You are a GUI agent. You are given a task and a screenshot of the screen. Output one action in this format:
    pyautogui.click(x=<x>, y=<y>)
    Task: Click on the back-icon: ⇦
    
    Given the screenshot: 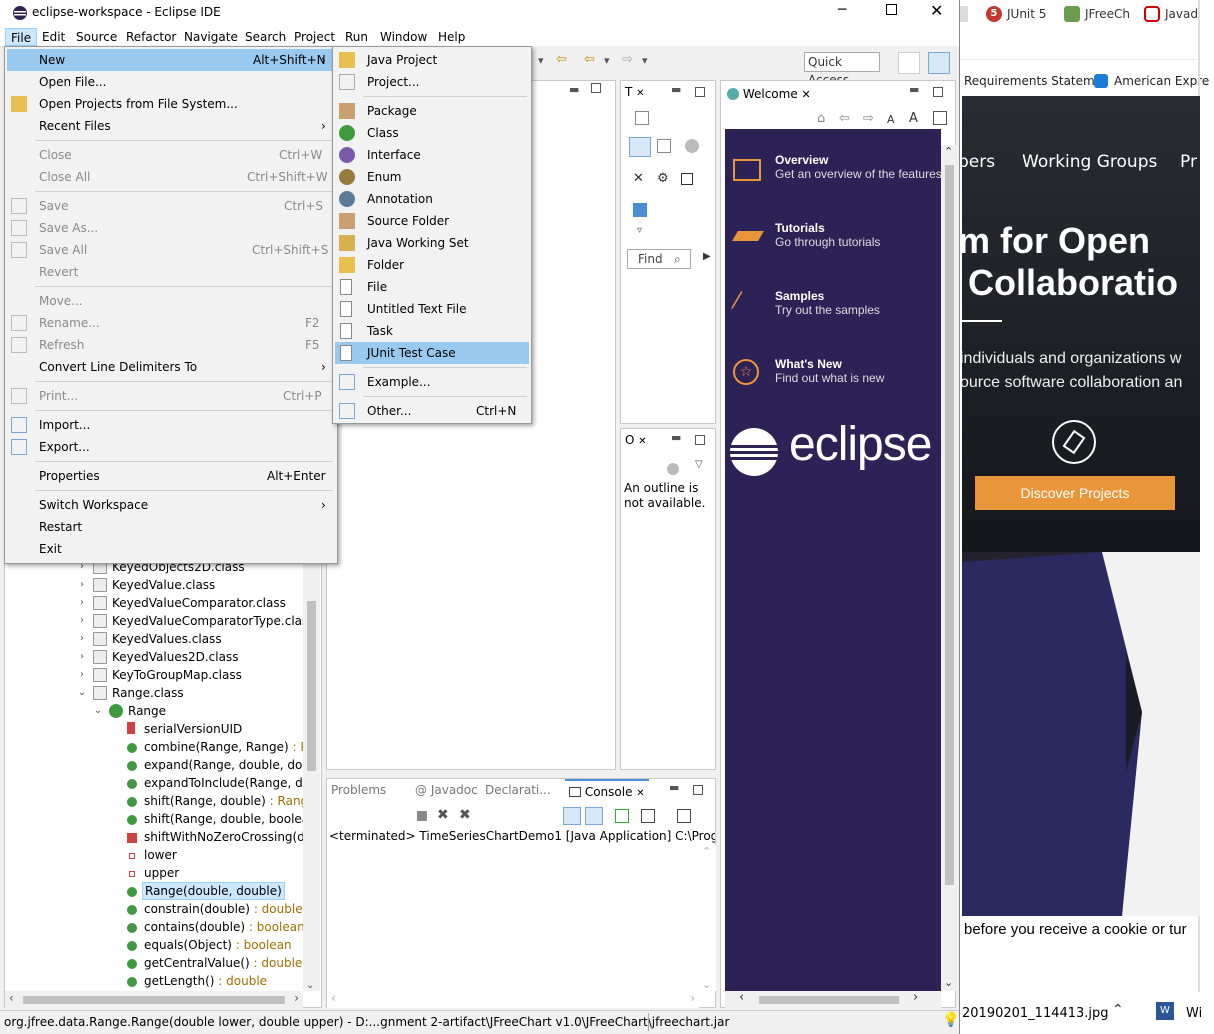 What is the action you would take?
    pyautogui.click(x=589, y=59)
    